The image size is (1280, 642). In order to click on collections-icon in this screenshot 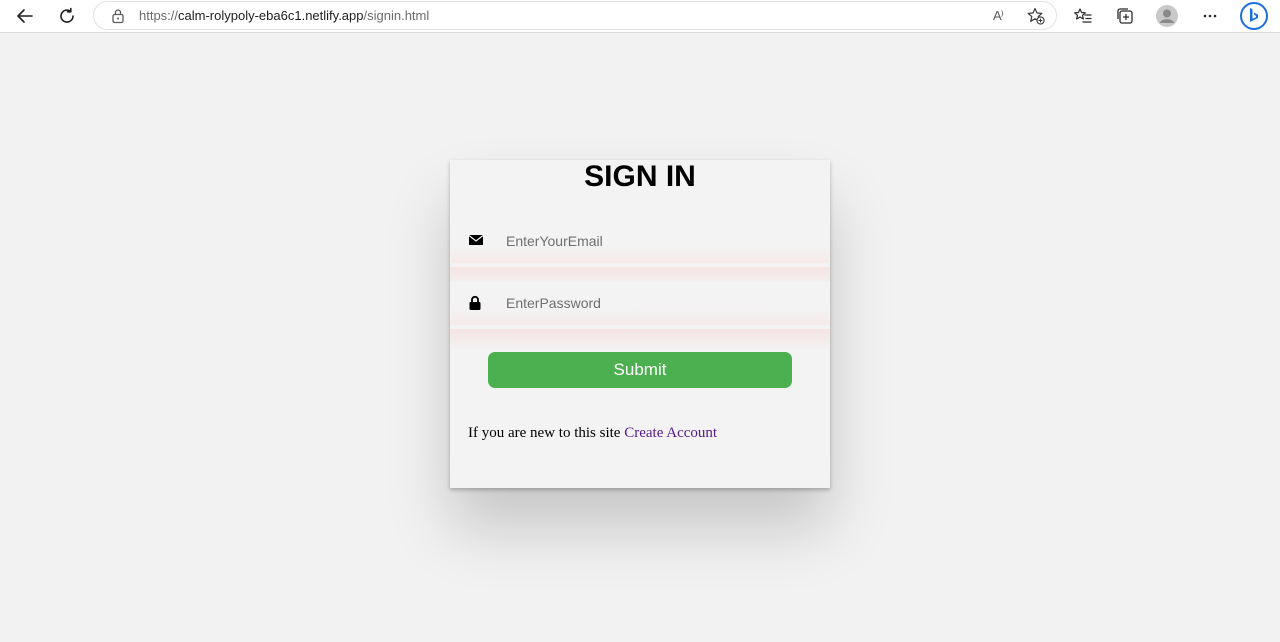, I will do `click(1125, 16)`.